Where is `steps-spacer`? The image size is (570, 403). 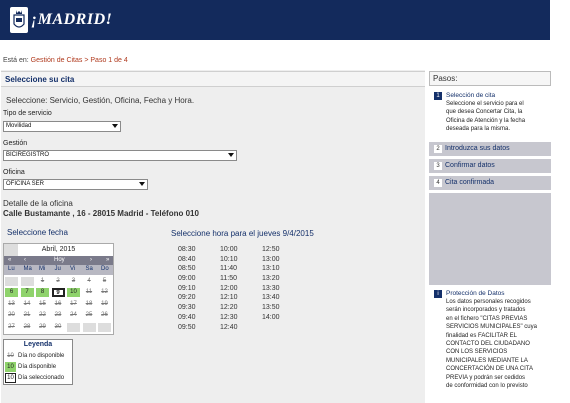
steps-spacer is located at coordinates (490, 239).